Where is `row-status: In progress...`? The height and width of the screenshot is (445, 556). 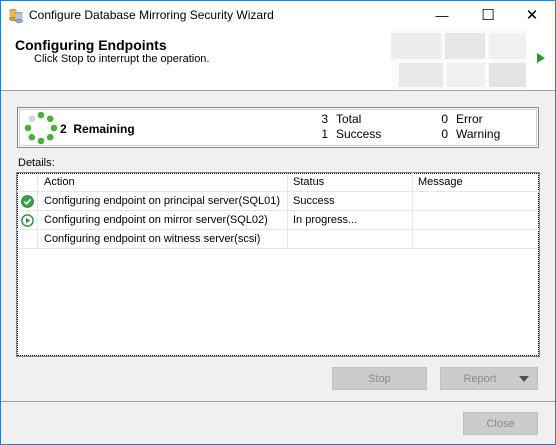
row-status: In progress... is located at coordinates (350, 220).